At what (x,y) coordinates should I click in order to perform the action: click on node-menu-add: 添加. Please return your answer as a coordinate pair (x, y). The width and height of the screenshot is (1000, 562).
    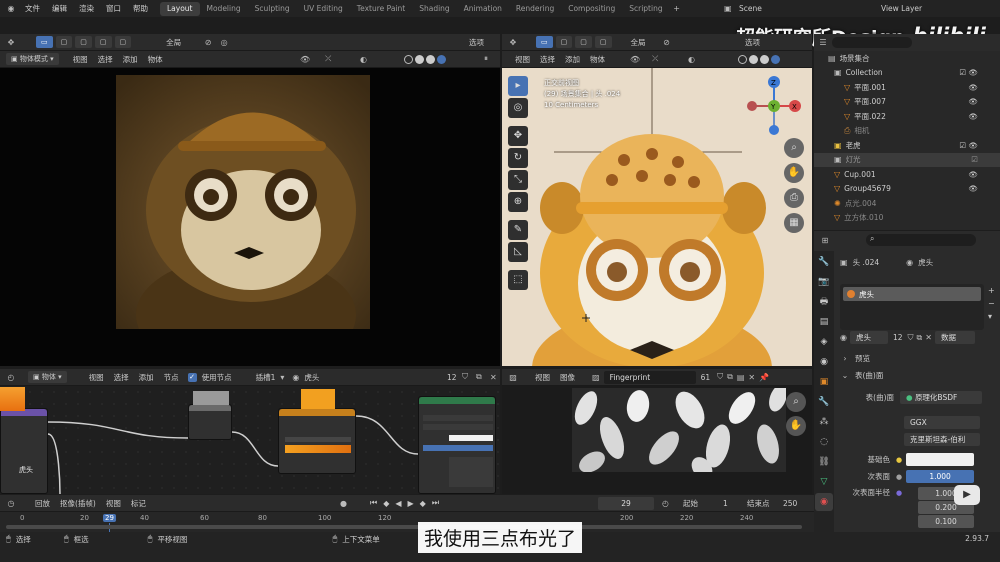
    Looking at the image, I should click on (146, 377).